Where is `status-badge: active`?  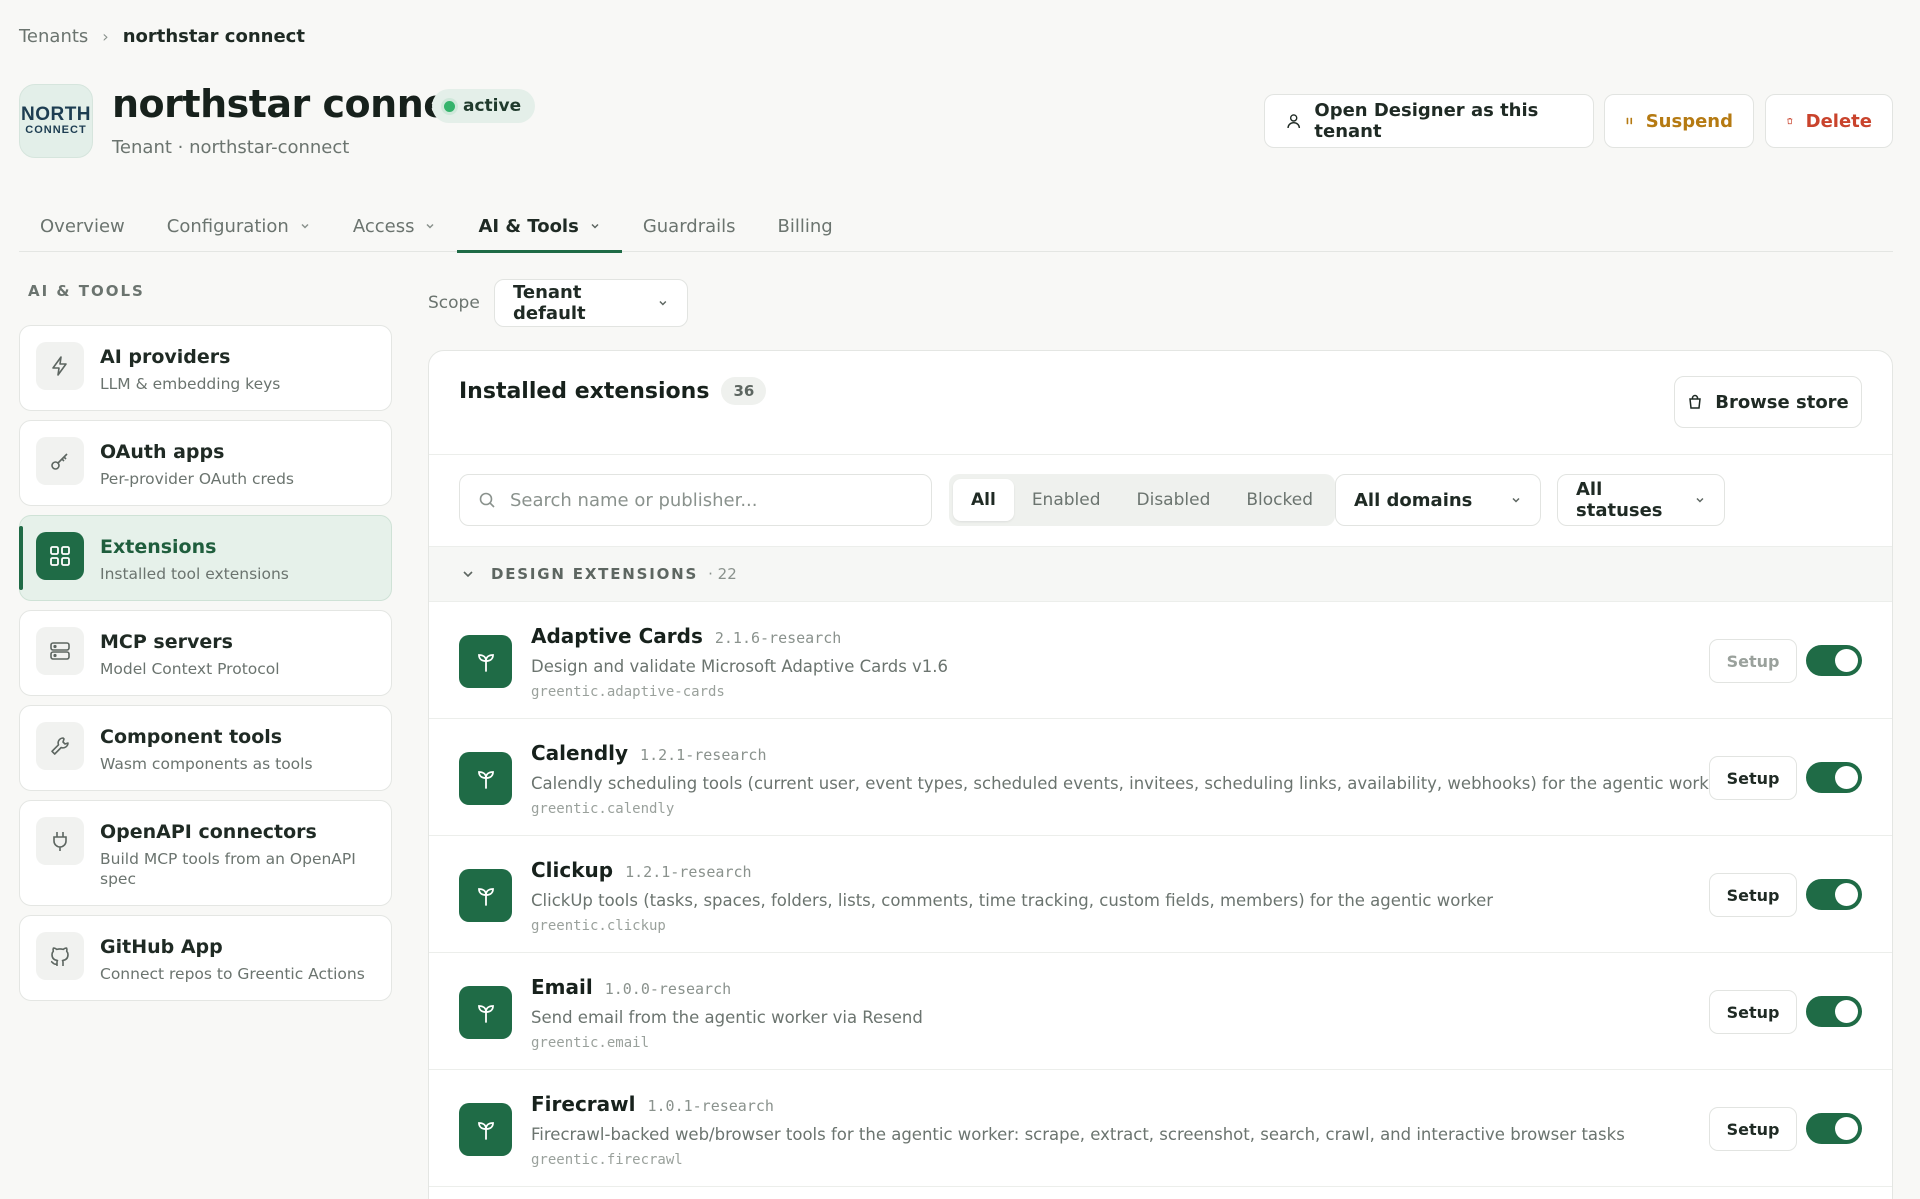
status-badge: active is located at coordinates (484, 106).